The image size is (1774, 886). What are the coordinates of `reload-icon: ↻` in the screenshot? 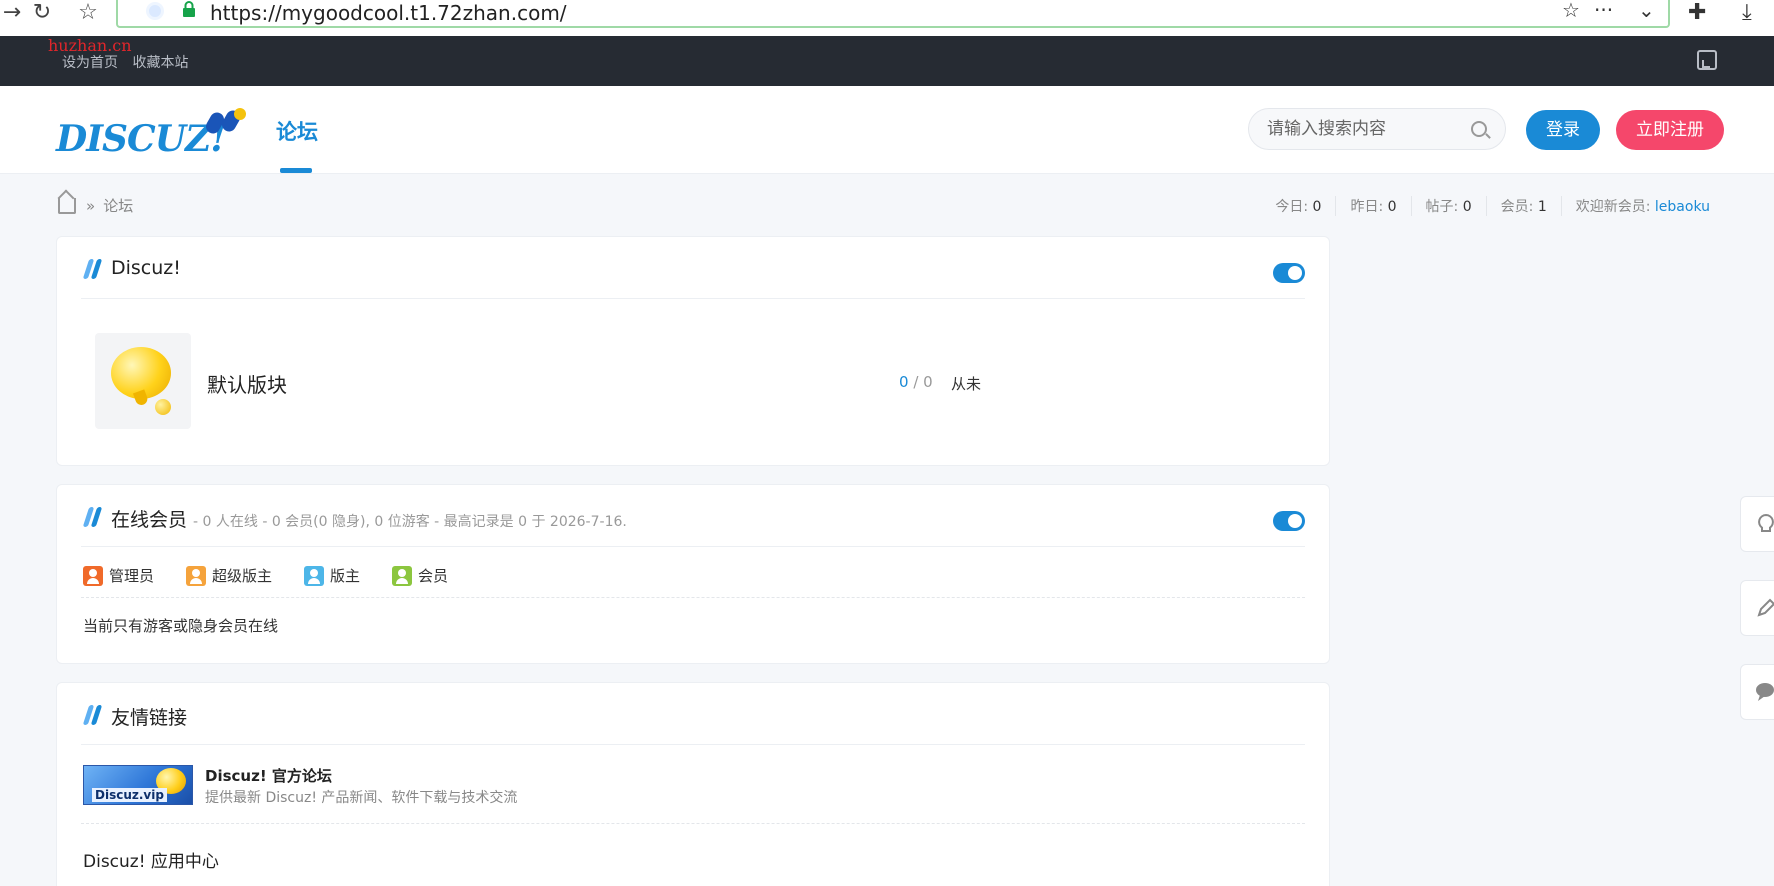 It's located at (42, 12).